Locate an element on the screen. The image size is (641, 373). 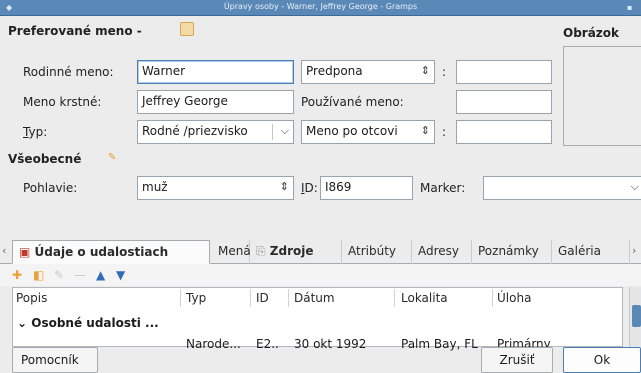
preferred-name-heading: Preferované meno - is located at coordinates (75, 31).